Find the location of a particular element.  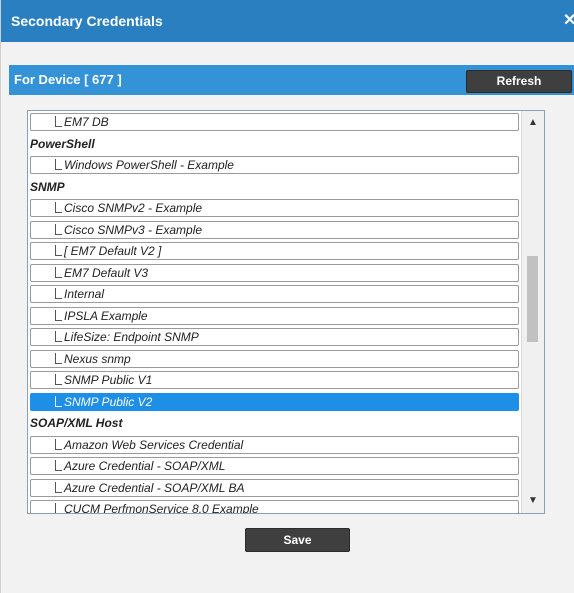

list-item: Azure Credential - SOAP/XML is located at coordinates (274, 466).